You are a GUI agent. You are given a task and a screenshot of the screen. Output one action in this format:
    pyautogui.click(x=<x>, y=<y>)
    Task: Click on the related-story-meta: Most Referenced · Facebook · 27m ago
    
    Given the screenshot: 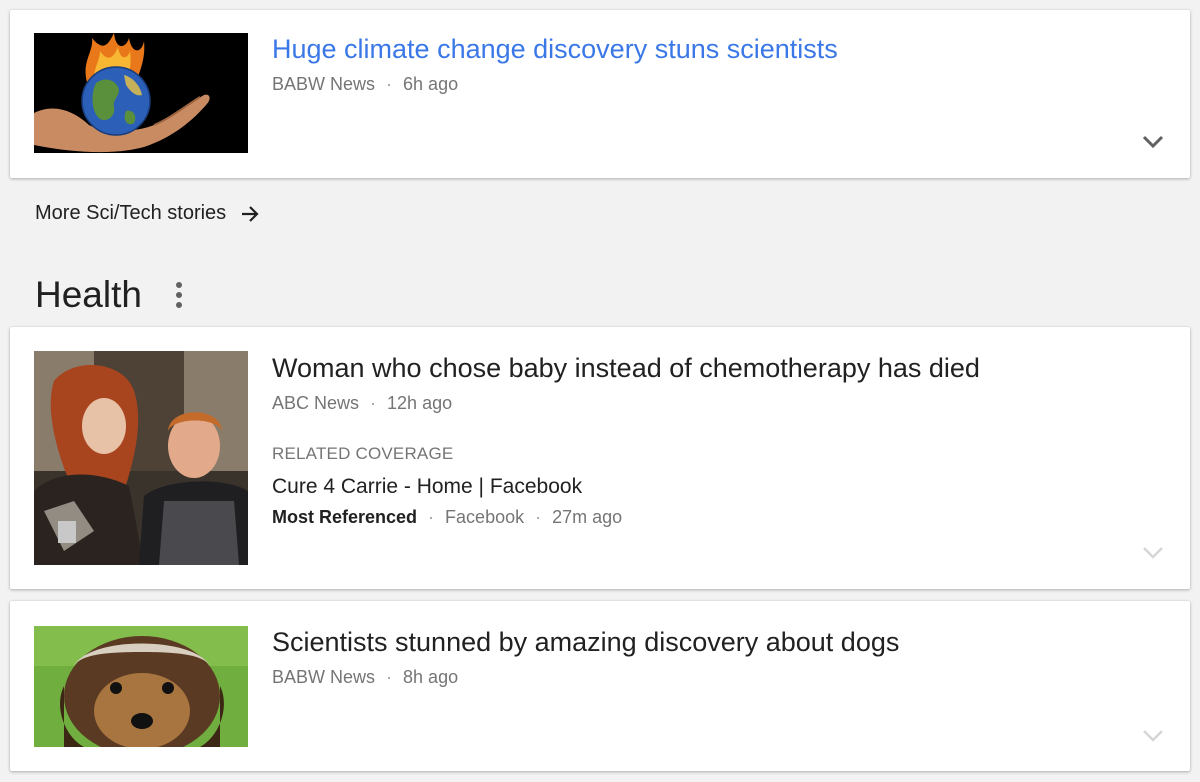 What is the action you would take?
    pyautogui.click(x=447, y=517)
    